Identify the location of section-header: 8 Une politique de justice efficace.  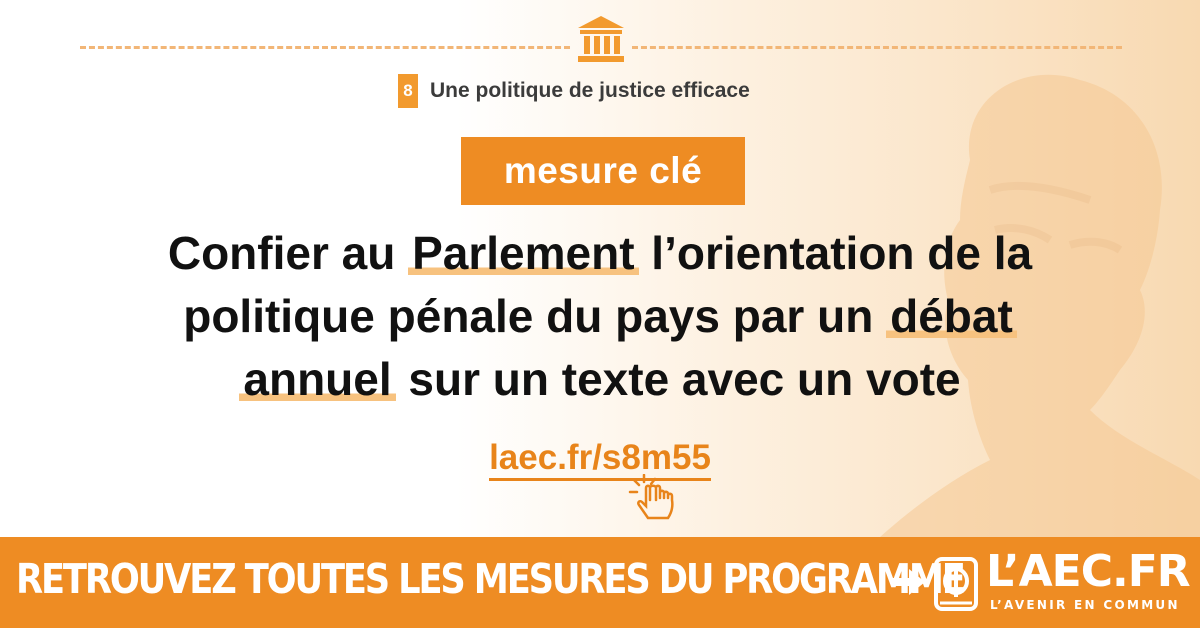
(574, 91).